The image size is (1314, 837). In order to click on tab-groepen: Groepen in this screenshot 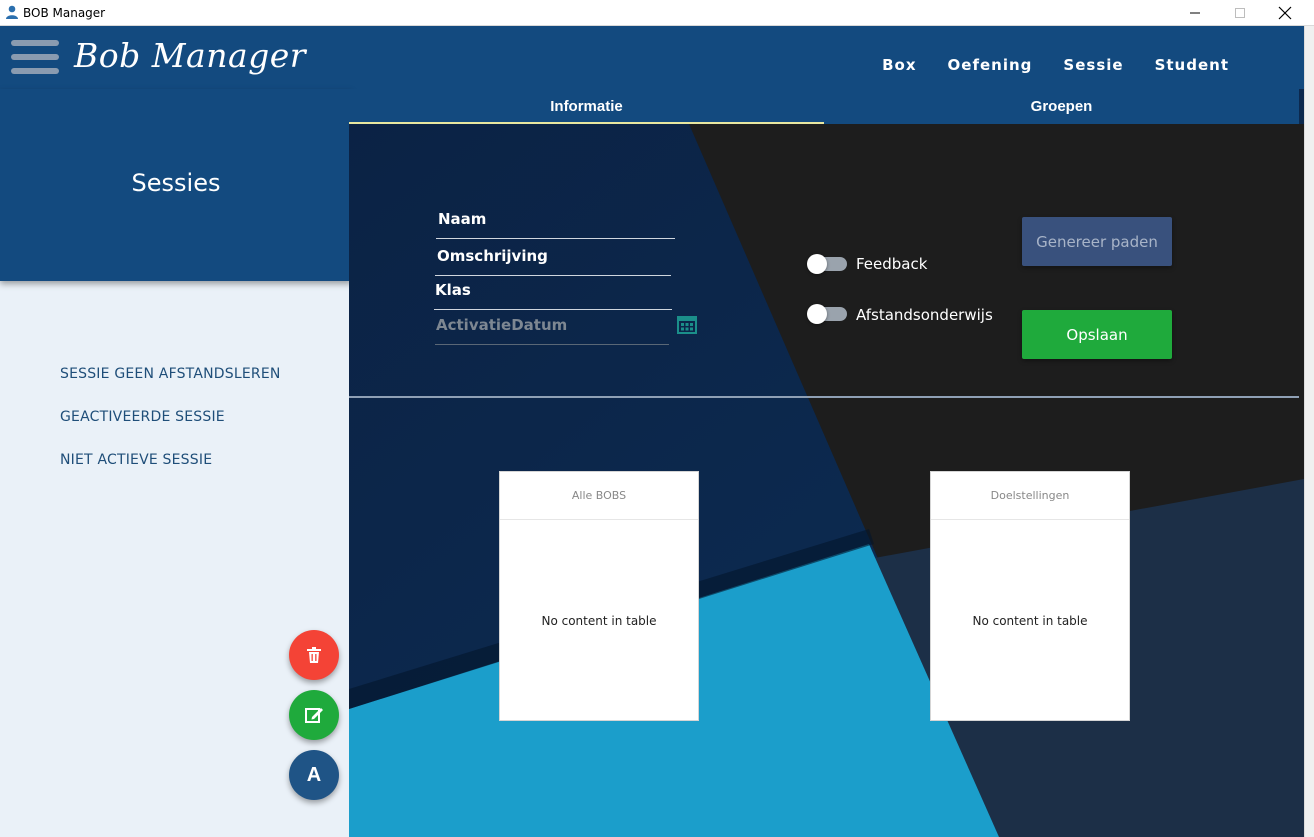, I will do `click(1061, 106)`.